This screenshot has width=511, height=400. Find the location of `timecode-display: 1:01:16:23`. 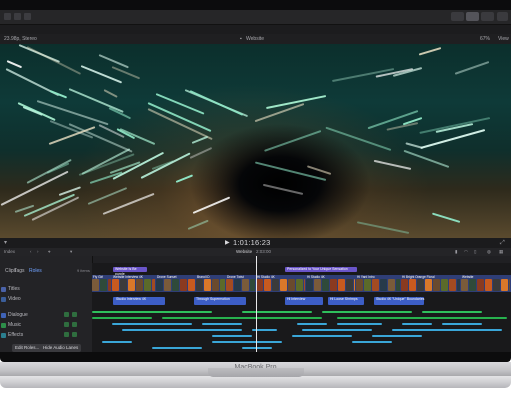

timecode-display: 1:01:16:23 is located at coordinates (252, 242).